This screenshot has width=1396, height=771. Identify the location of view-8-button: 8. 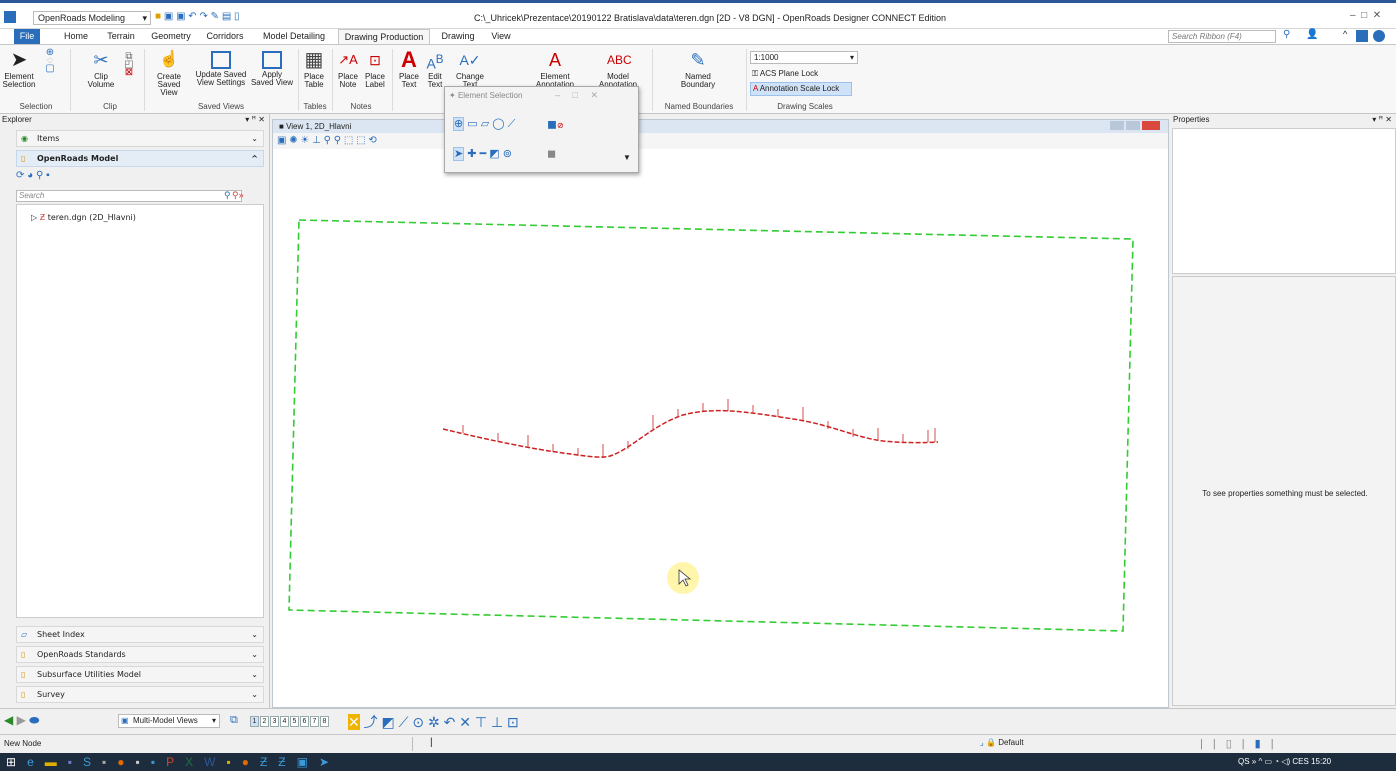
(324, 721).